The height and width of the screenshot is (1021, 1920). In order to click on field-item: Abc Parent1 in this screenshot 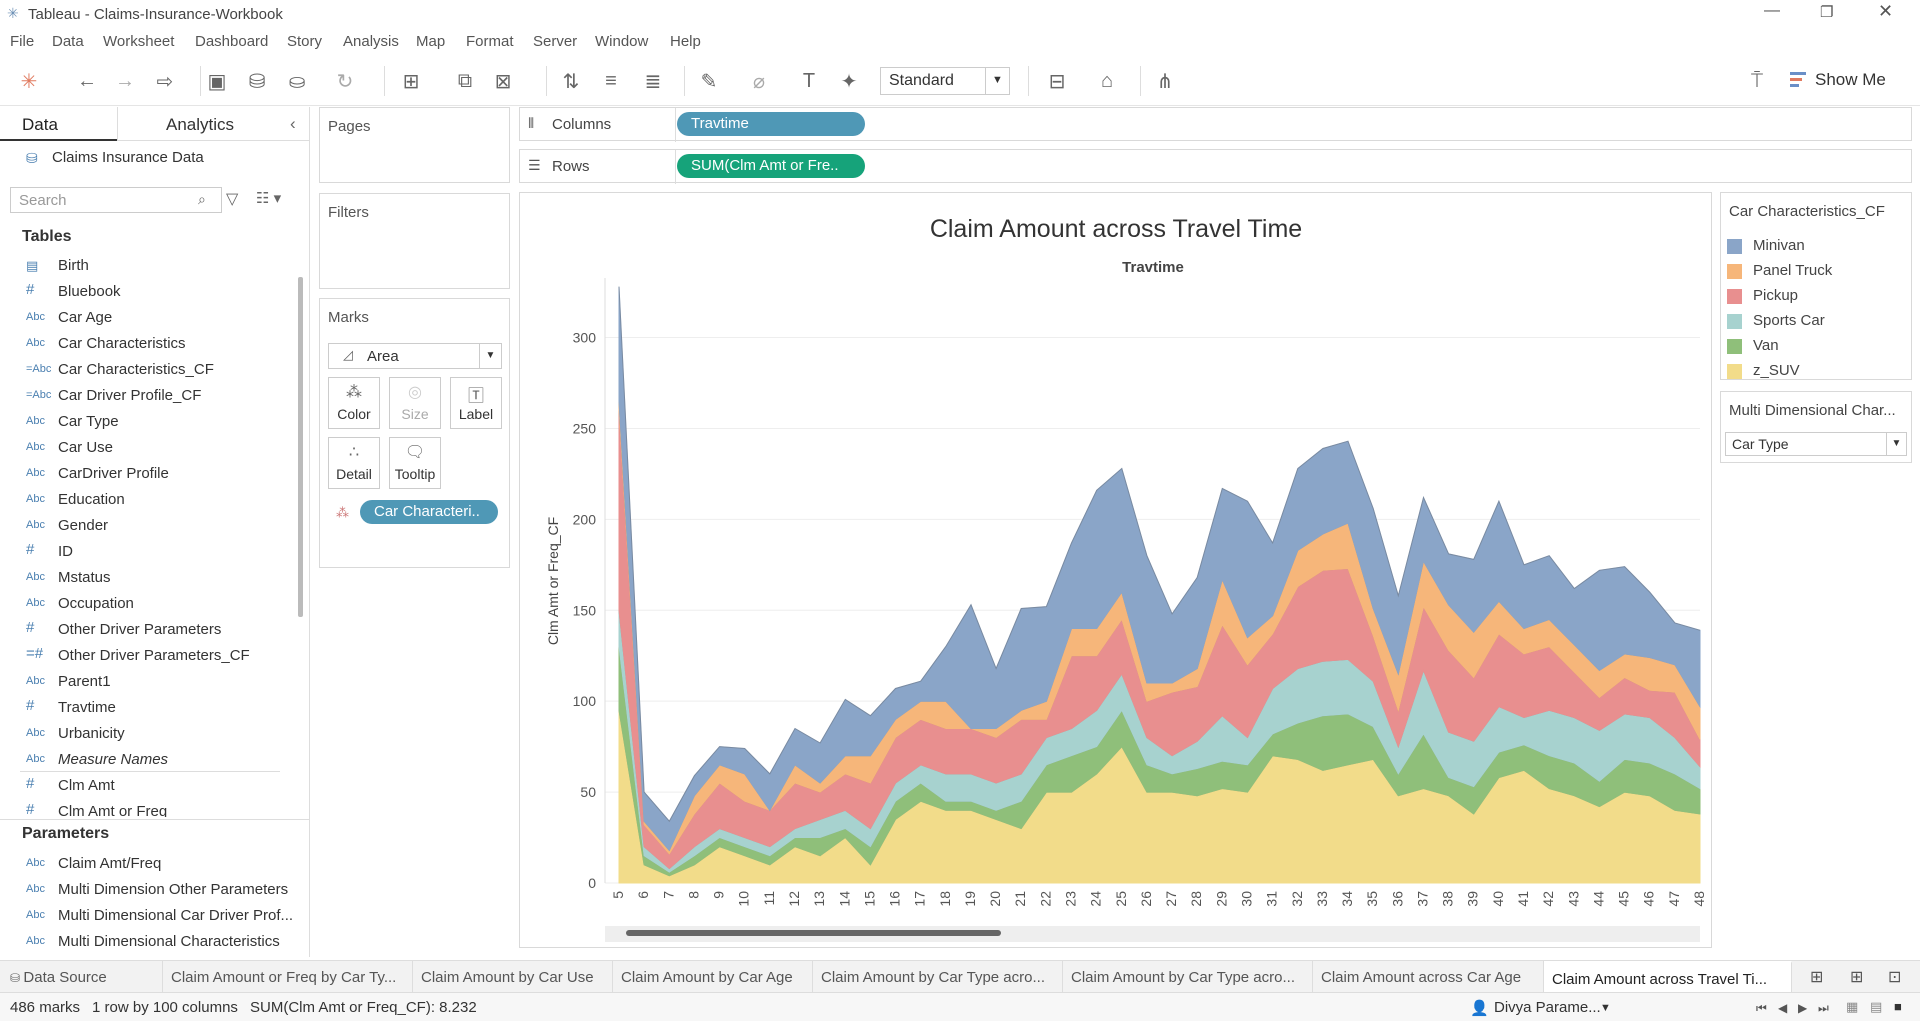, I will do `click(148, 683)`.